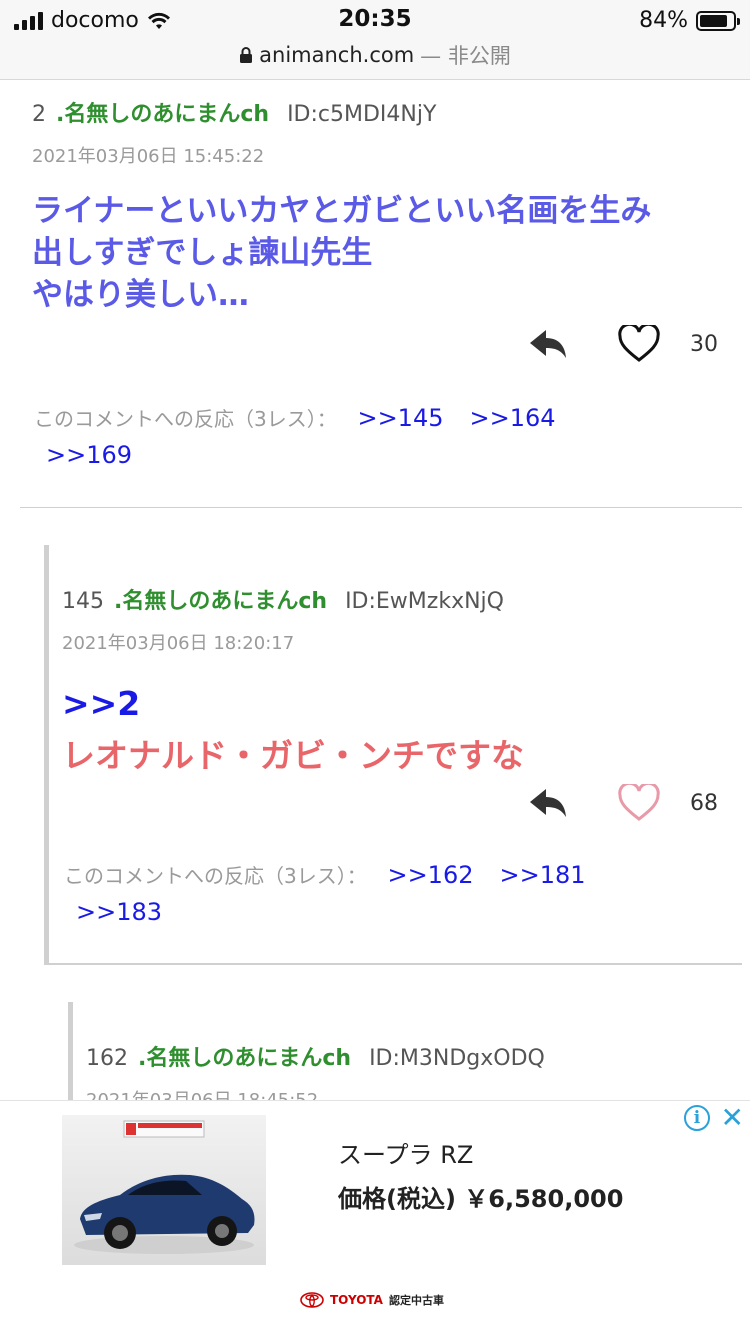 The height and width of the screenshot is (1334, 750). Describe the element at coordinates (512, 418) in the screenshot. I see `reaction-link: >>164` at that location.